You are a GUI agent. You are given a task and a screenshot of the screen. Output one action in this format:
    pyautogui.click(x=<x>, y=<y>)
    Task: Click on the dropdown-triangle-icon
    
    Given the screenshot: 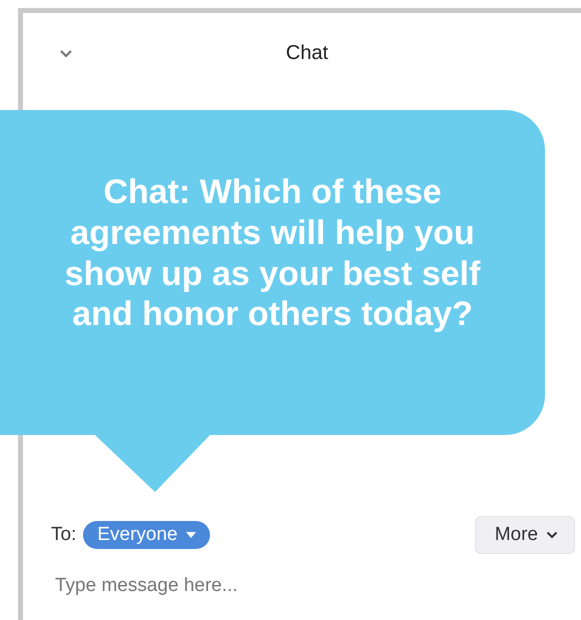 What is the action you would take?
    pyautogui.click(x=191, y=535)
    